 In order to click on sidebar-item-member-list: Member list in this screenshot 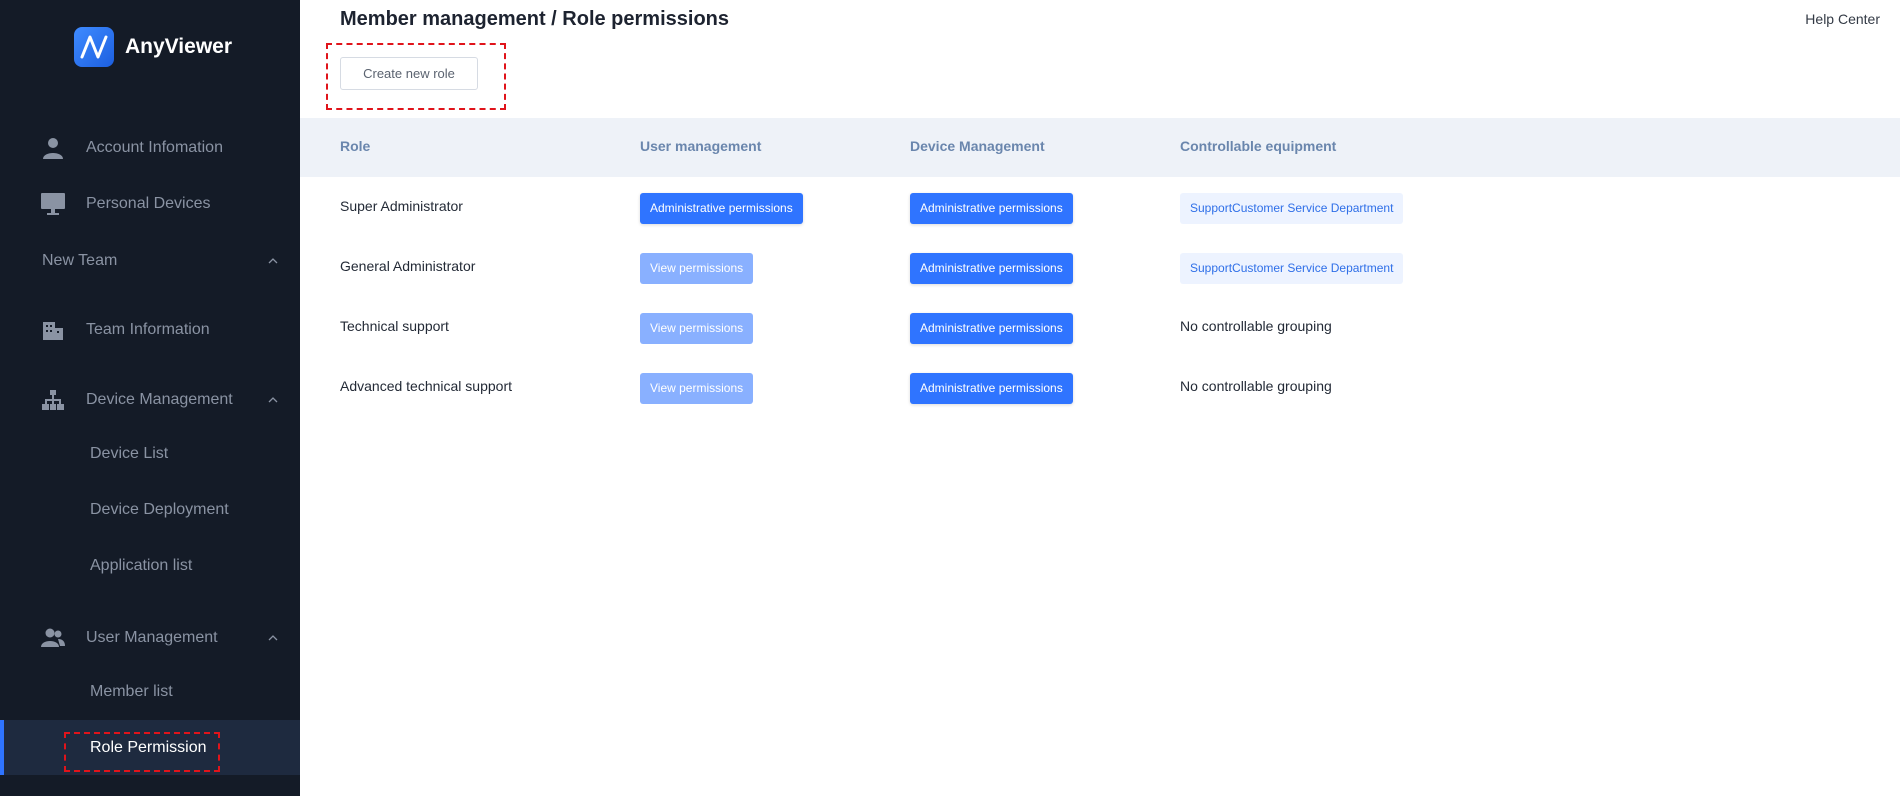, I will do `click(150, 692)`.